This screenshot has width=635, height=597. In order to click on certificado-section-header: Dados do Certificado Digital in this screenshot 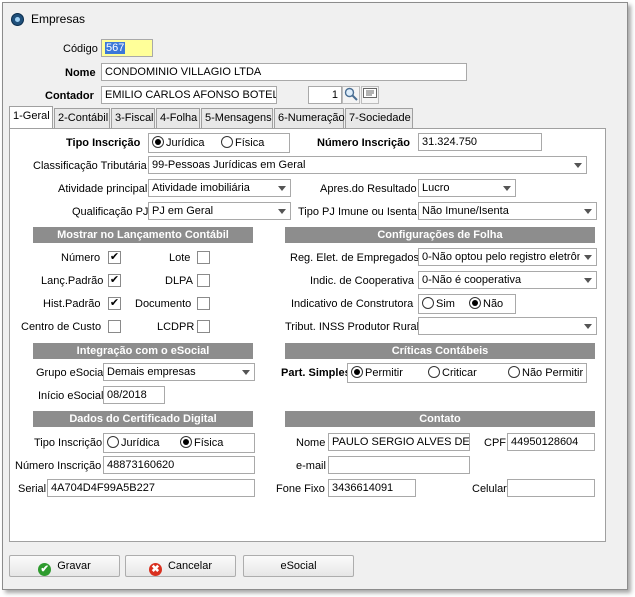, I will do `click(143, 419)`.